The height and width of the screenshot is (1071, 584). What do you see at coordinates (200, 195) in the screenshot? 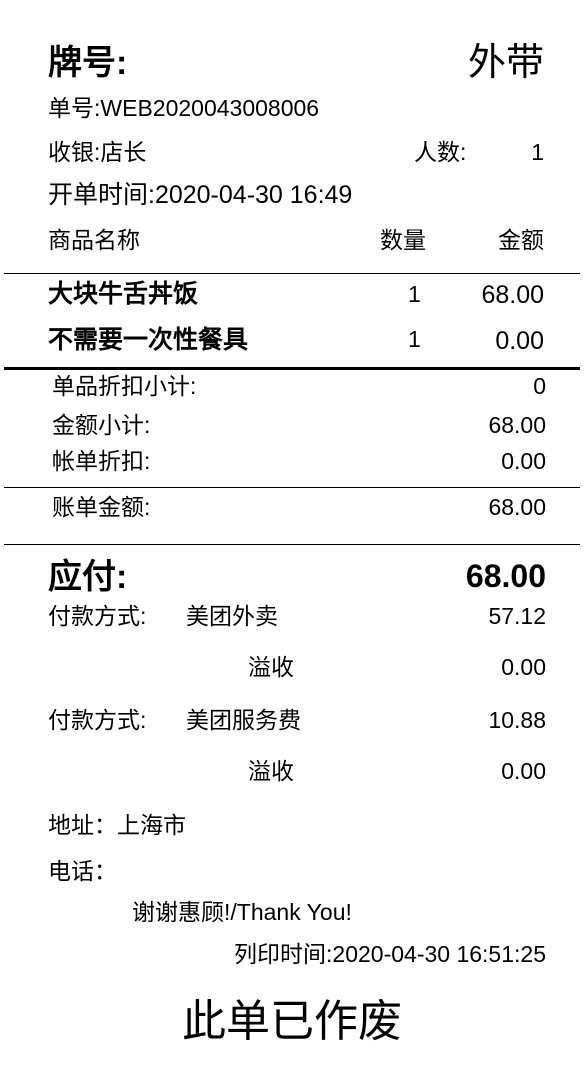
I see `open-time: 开单时间:2020-04-30 16:49` at bounding box center [200, 195].